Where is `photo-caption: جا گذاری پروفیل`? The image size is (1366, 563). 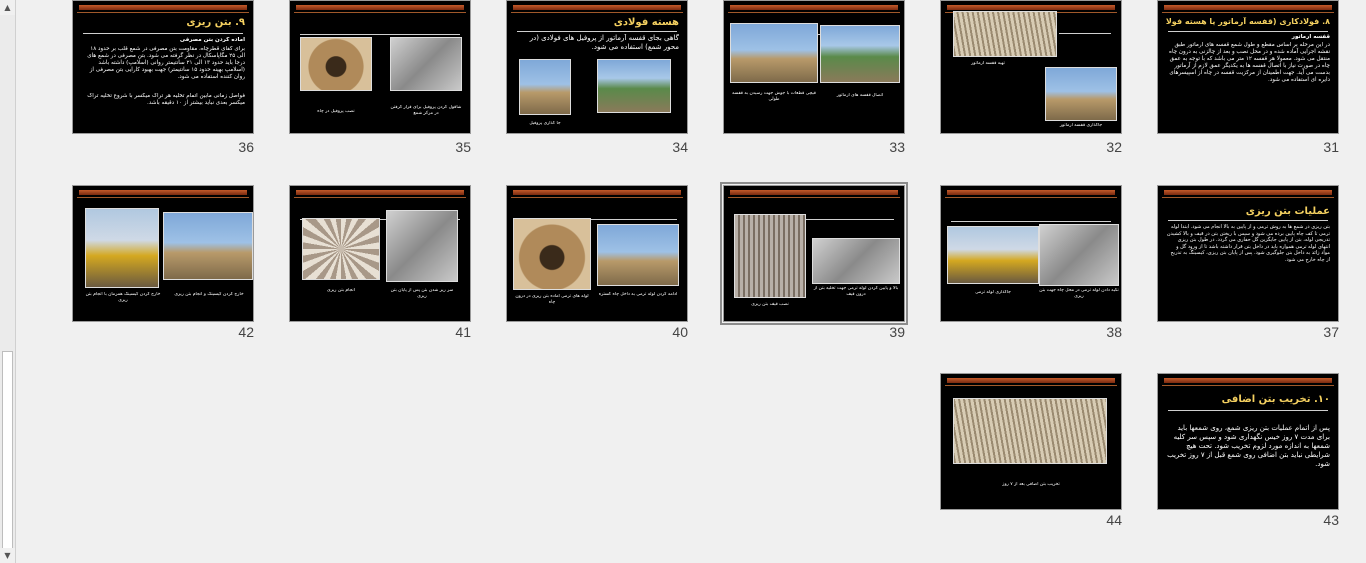 photo-caption: جا گذاری پروفیل is located at coordinates (545, 123).